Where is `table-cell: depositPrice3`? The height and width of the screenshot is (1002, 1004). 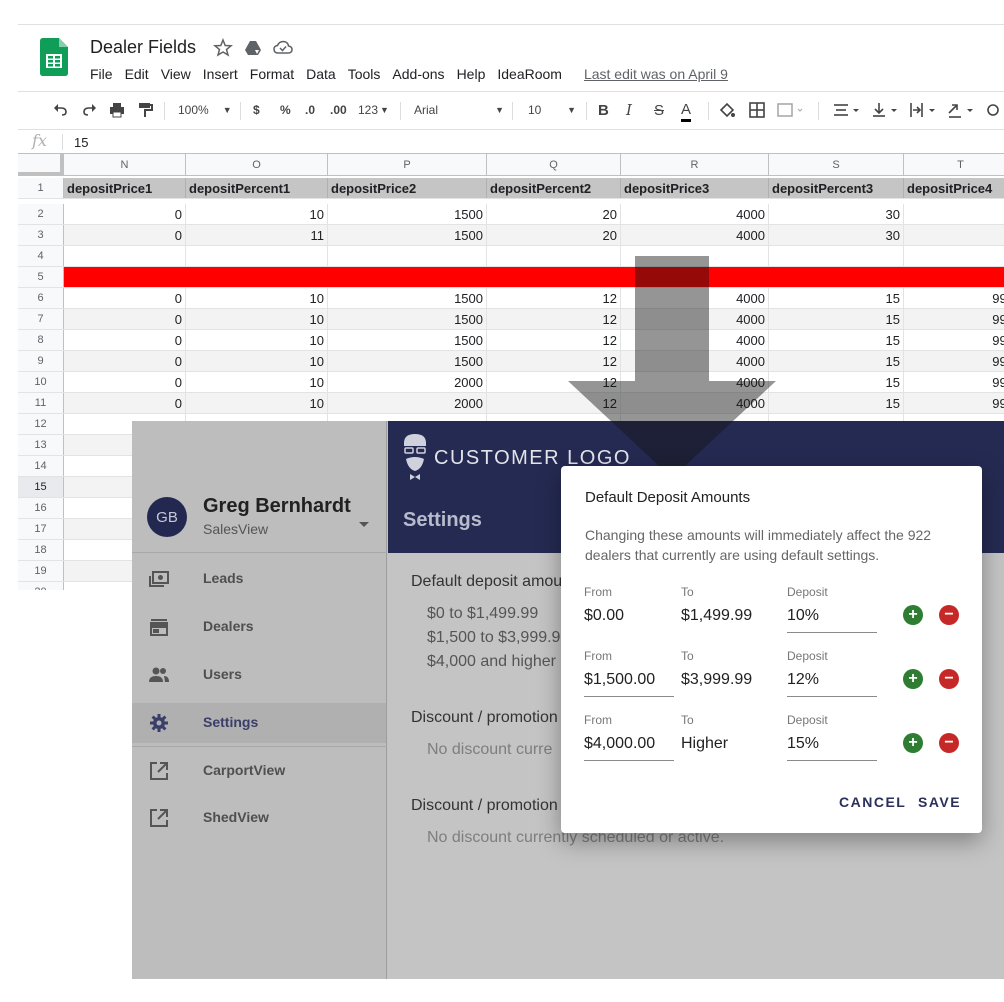 table-cell: depositPrice3 is located at coordinates (695, 188).